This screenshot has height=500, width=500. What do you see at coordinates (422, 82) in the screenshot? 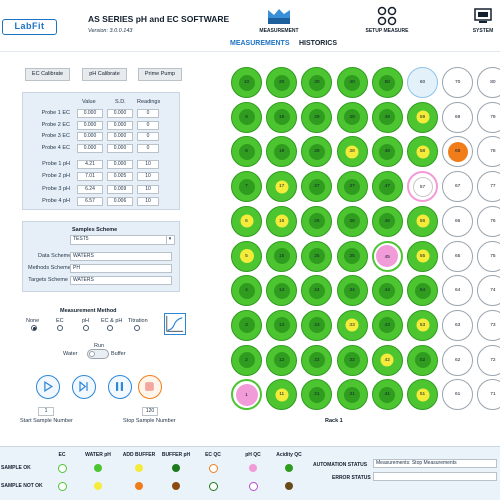
I see `well-60: 60` at bounding box center [422, 82].